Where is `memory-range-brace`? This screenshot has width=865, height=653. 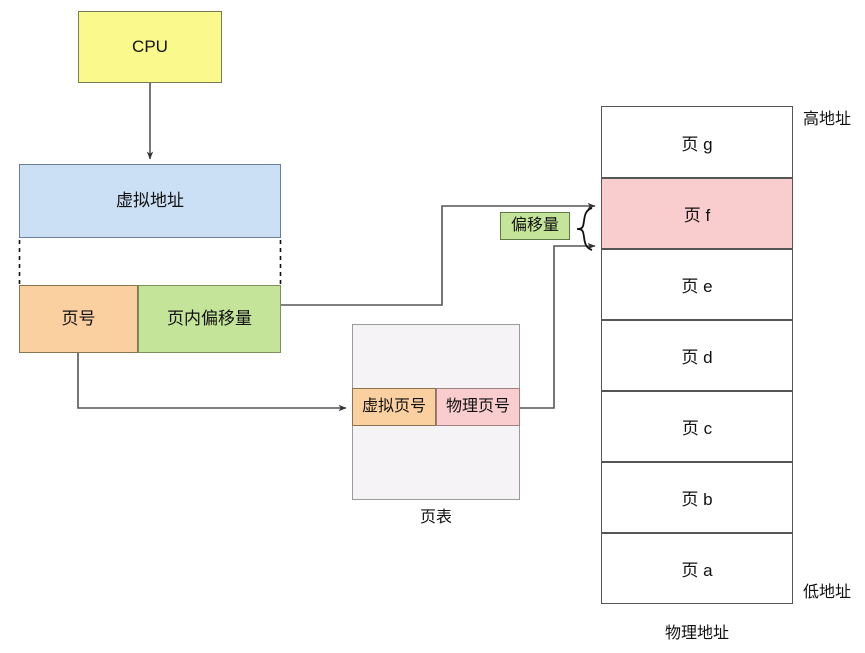
memory-range-brace is located at coordinates (584, 229).